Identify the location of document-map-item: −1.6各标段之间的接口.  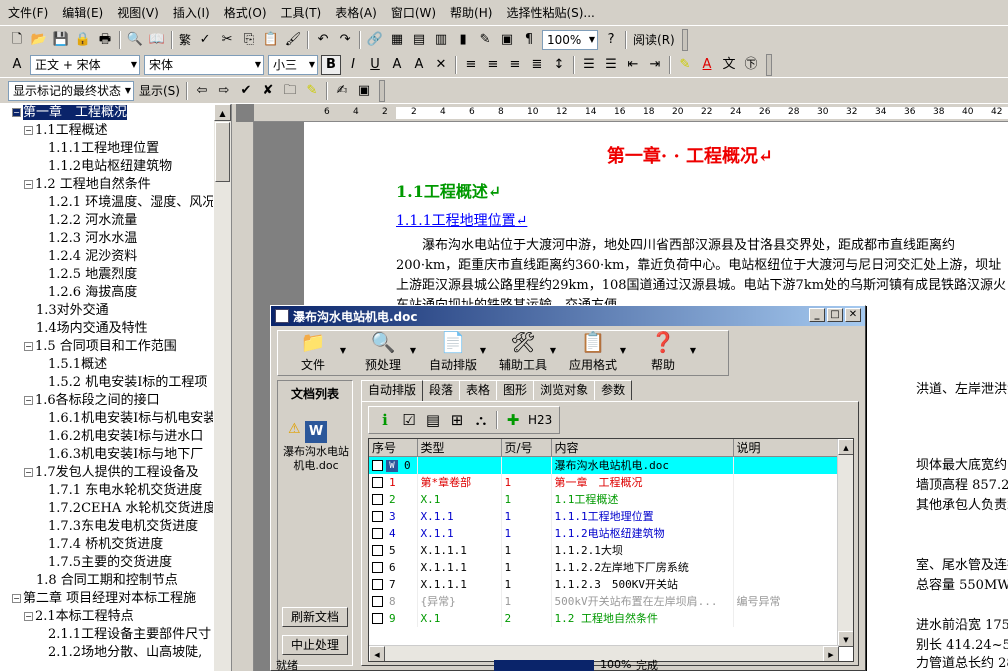
(106, 401).